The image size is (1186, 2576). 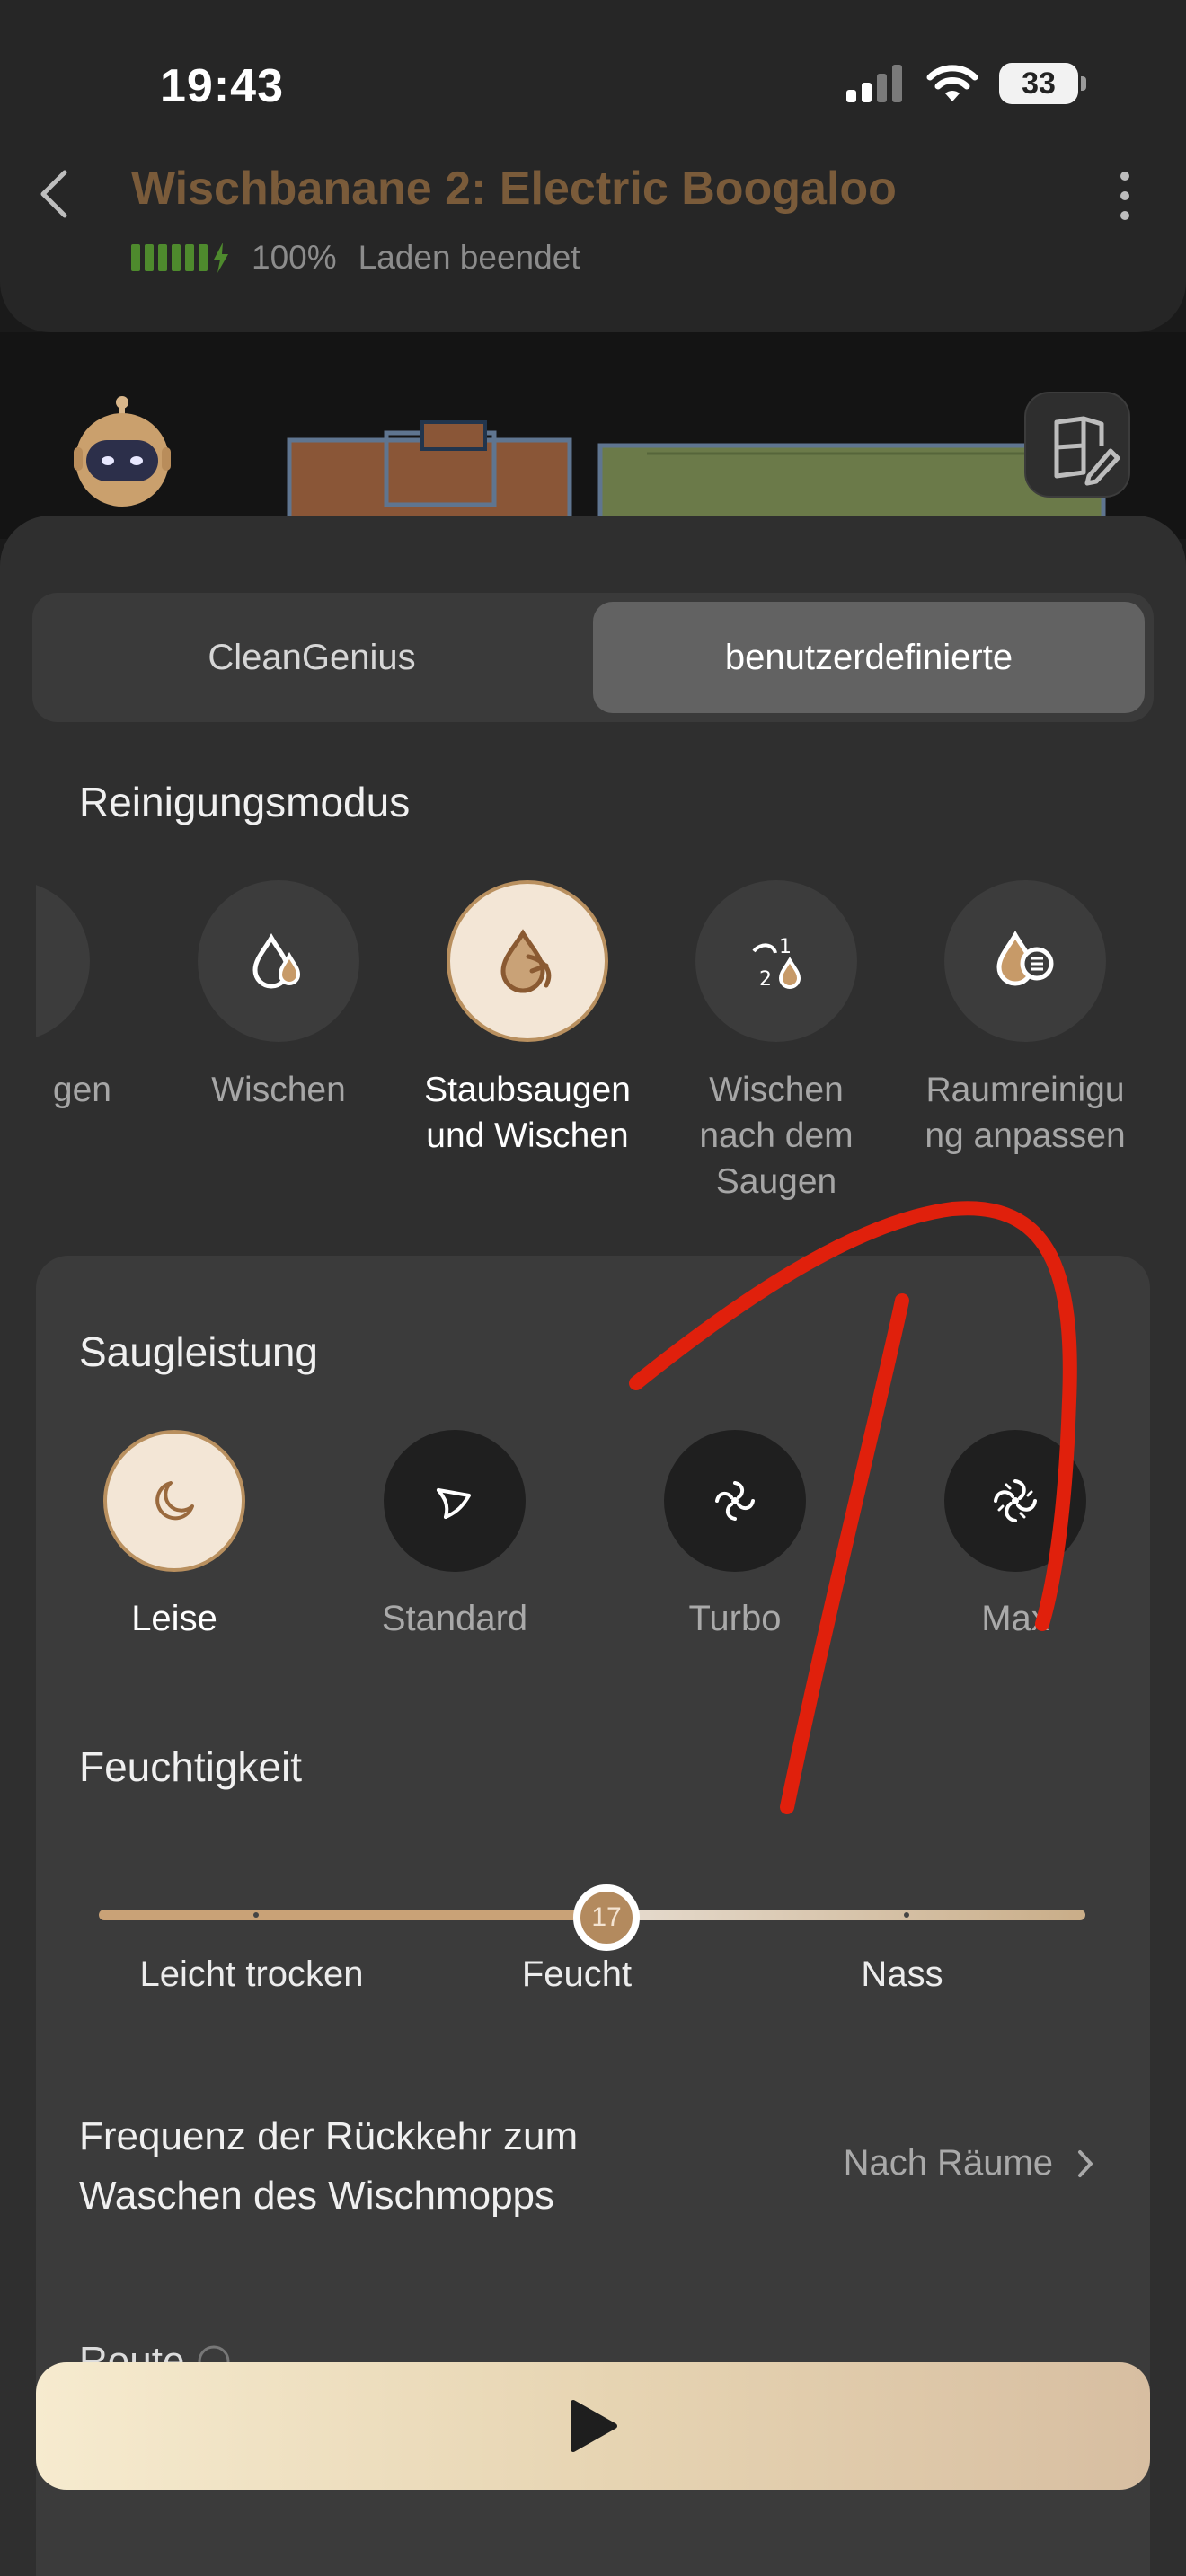 What do you see at coordinates (245, 802) in the screenshot?
I see `cleaning-mode-title: Reinigungsmodus` at bounding box center [245, 802].